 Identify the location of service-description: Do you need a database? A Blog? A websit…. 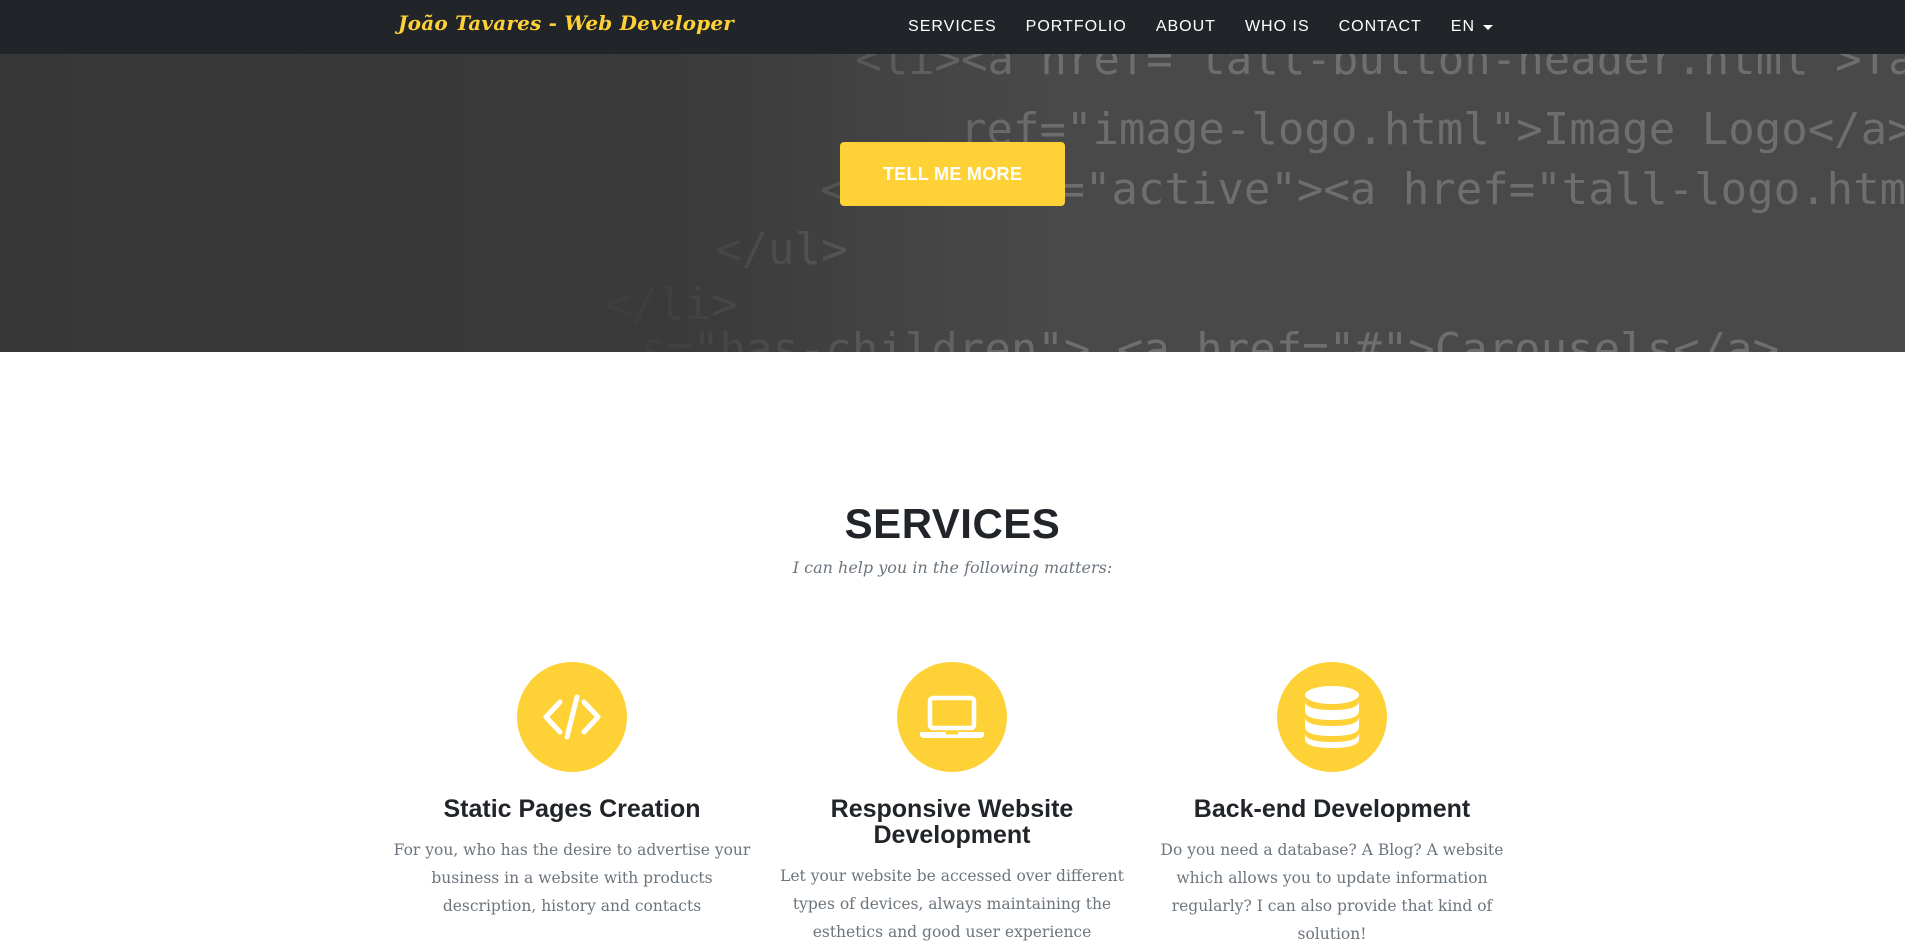
(1332, 892).